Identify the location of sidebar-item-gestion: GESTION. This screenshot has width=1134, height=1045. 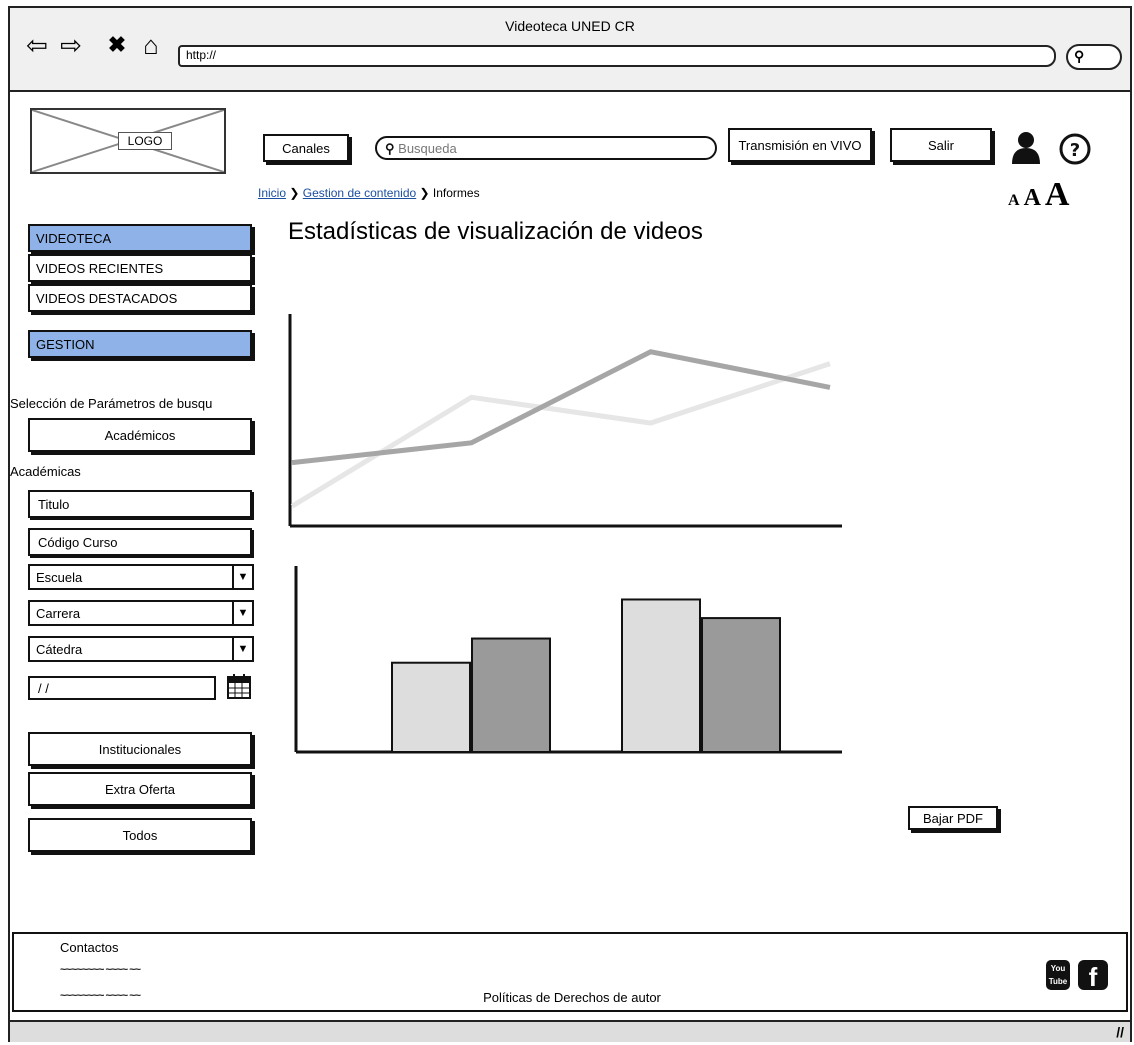
(140, 344).